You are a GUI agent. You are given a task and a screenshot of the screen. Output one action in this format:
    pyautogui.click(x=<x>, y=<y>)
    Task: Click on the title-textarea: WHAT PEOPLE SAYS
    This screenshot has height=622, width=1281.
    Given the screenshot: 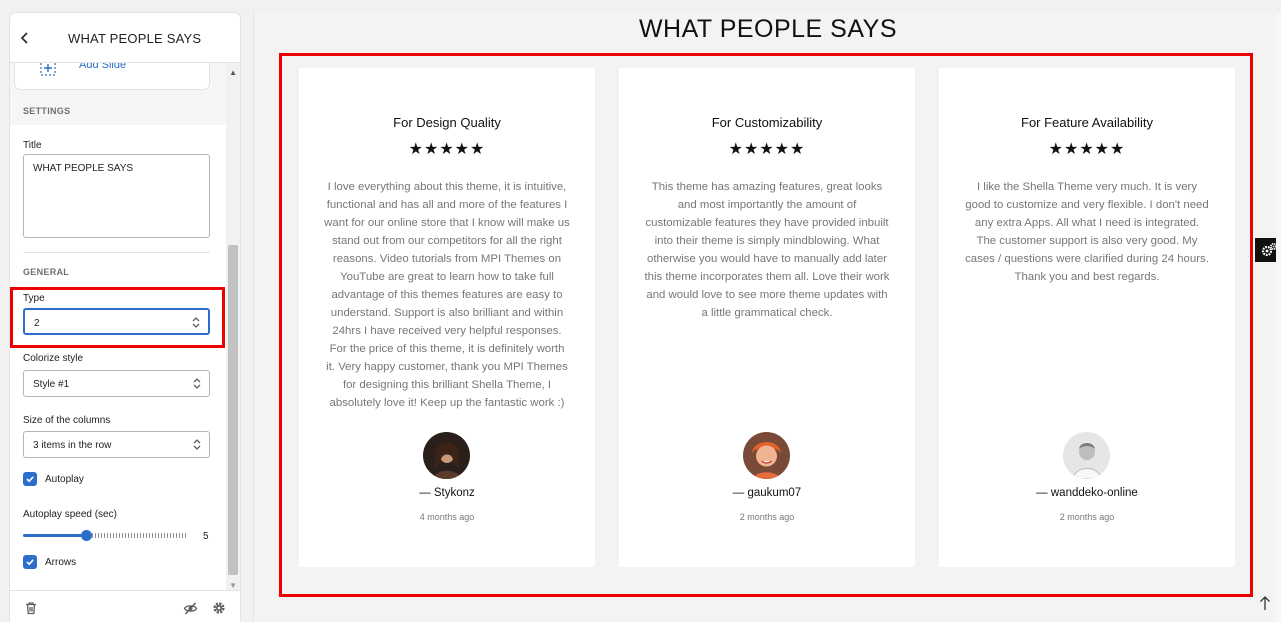 What is the action you would take?
    pyautogui.click(x=116, y=196)
    